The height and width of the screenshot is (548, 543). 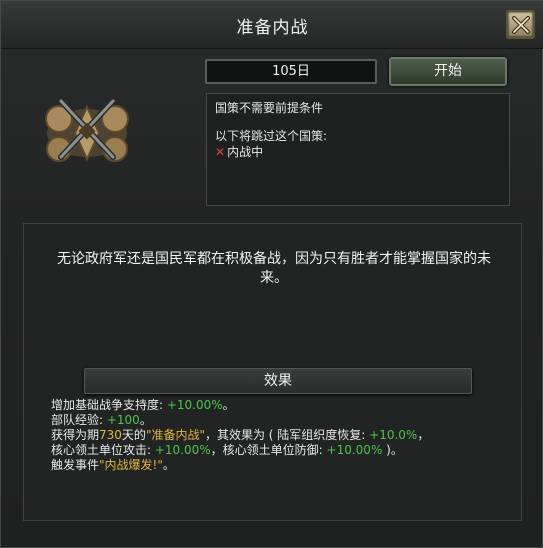 I want to click on bypass-condition-label: 内战中, so click(x=245, y=152).